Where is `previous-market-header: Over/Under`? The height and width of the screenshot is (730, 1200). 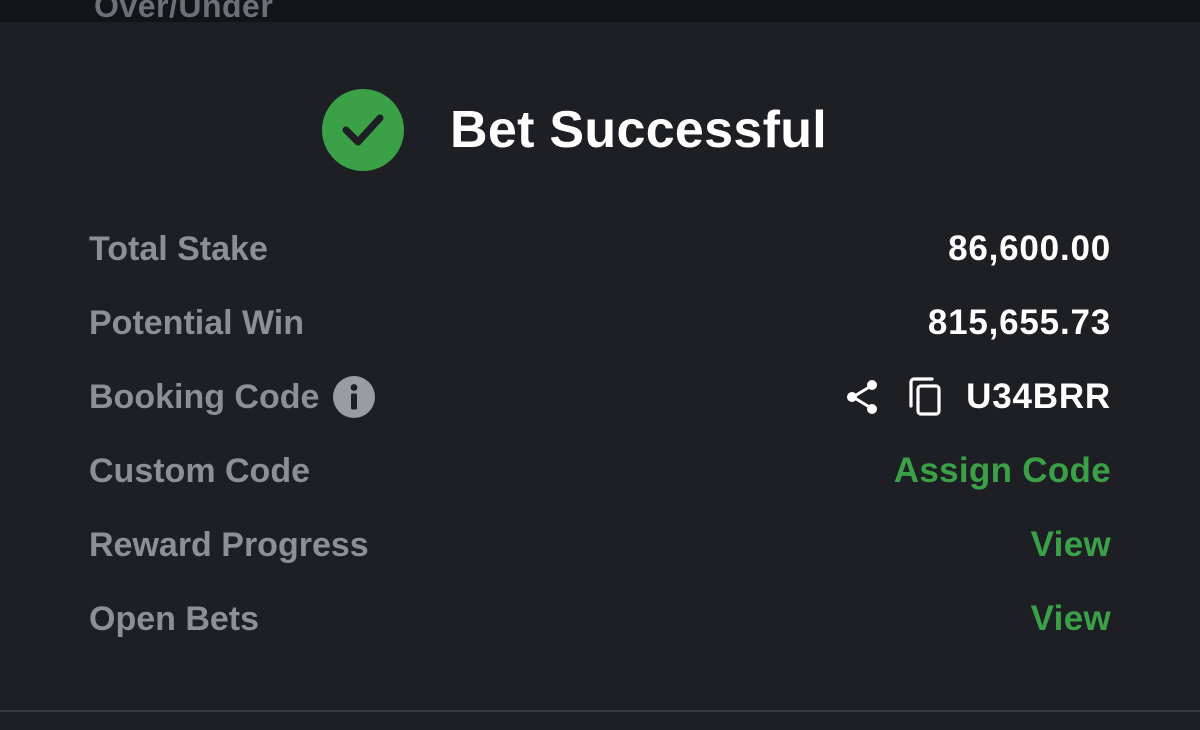
previous-market-header: Over/Under is located at coordinates (600, 11).